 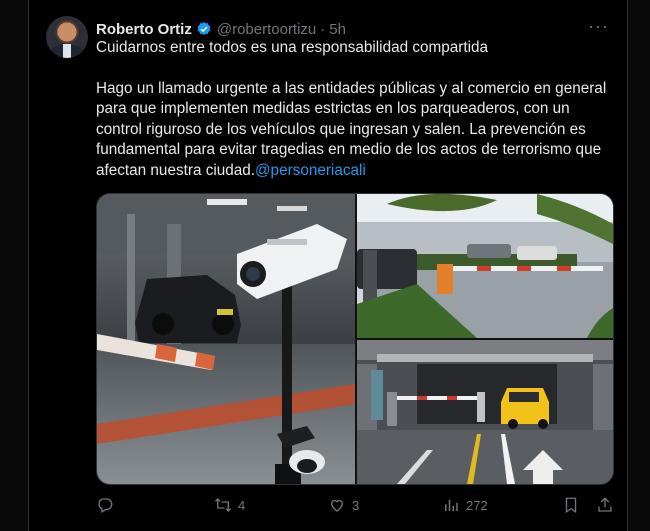 I want to click on author-handle: @robertoortizu, so click(x=266, y=29).